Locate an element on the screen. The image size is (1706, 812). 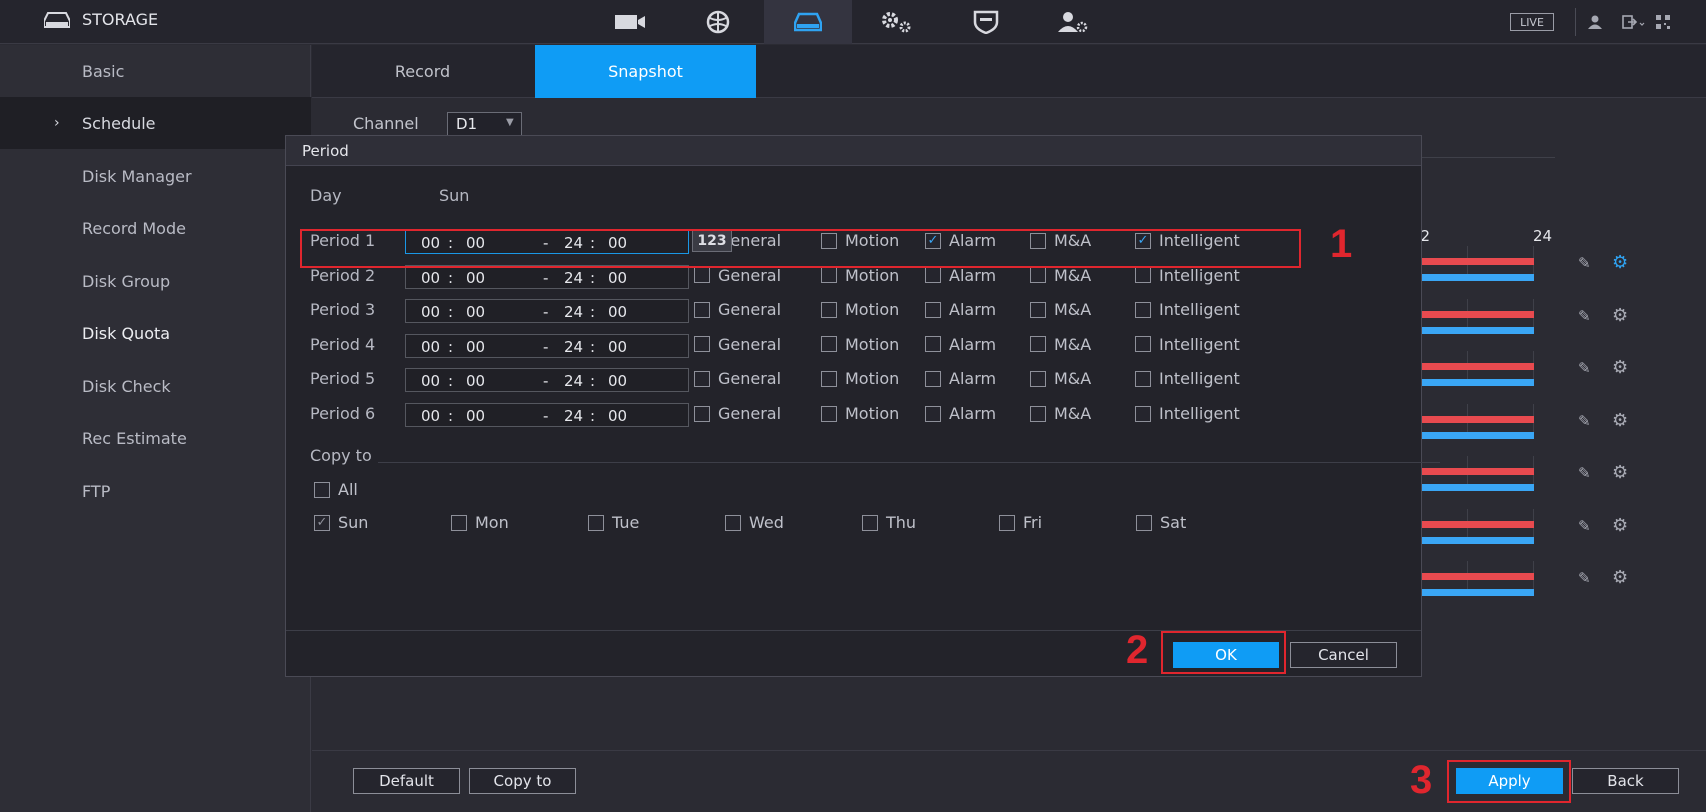
copy-day-checkbox-sat: Sat is located at coordinates (1161, 522).